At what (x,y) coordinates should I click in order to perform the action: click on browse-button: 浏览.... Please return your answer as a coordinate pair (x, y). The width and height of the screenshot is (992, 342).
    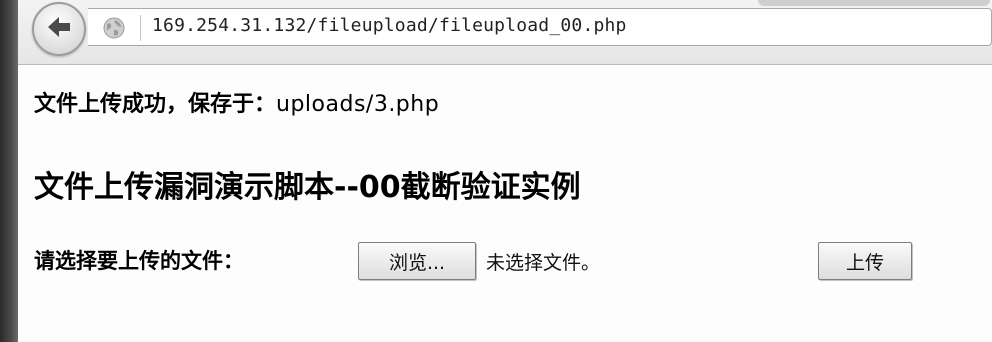
    Looking at the image, I should click on (417, 261).